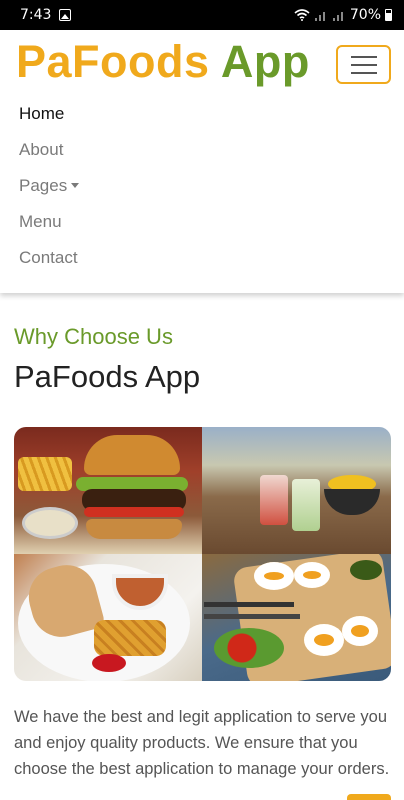 The height and width of the screenshot is (800, 404). Describe the element at coordinates (93, 336) in the screenshot. I see `section-subtitle: Why Choose Us` at that location.